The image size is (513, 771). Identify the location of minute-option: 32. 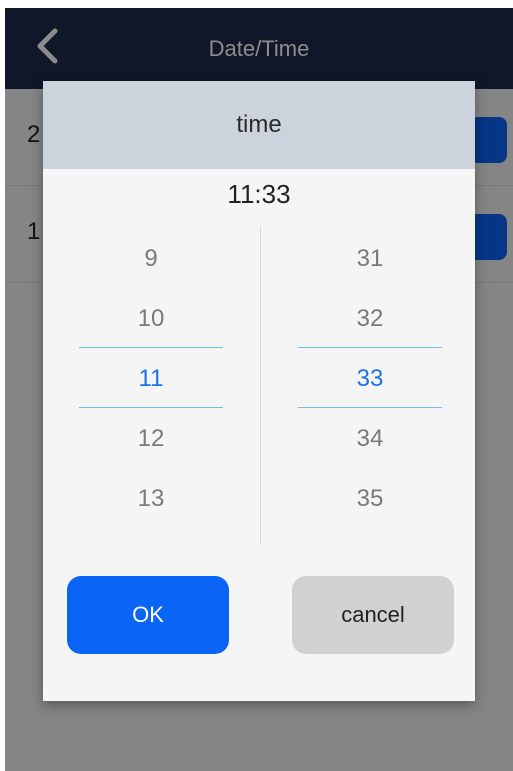
(370, 319).